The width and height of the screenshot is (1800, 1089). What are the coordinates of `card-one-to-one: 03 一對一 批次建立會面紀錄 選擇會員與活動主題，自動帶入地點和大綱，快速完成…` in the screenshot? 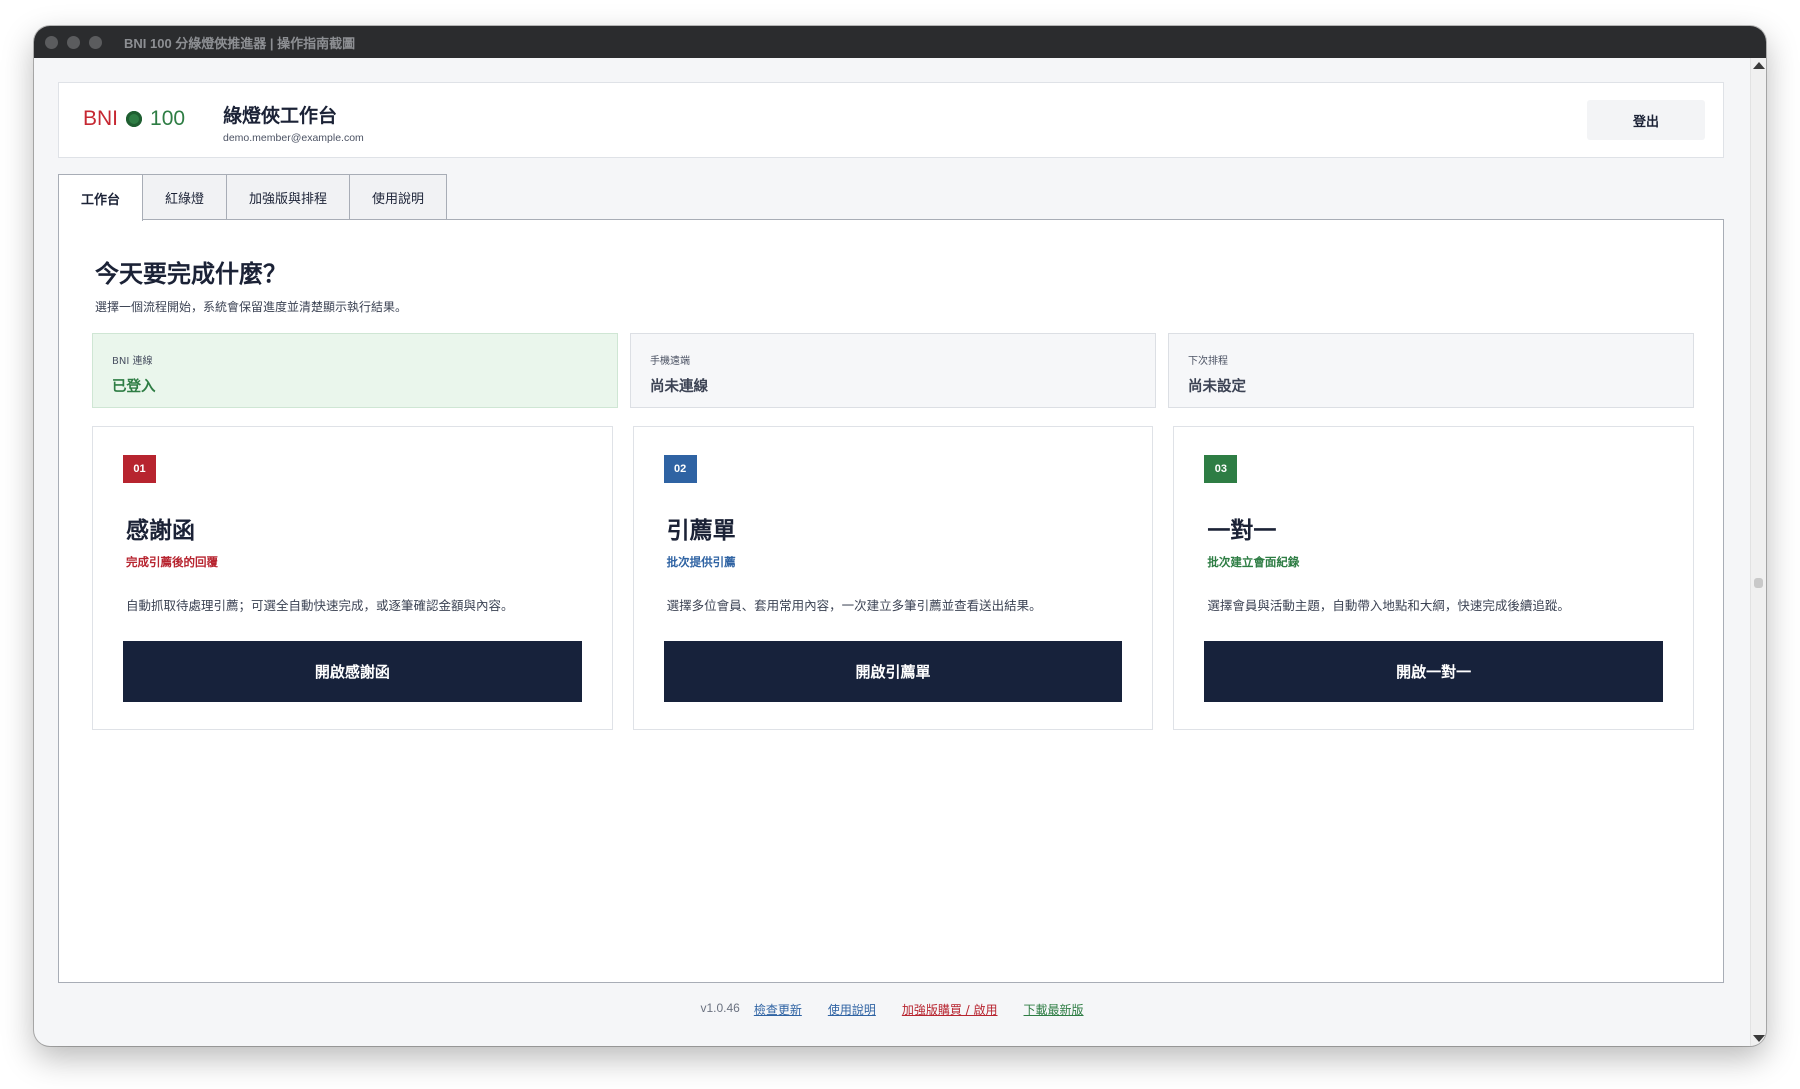 It's located at (1434, 578).